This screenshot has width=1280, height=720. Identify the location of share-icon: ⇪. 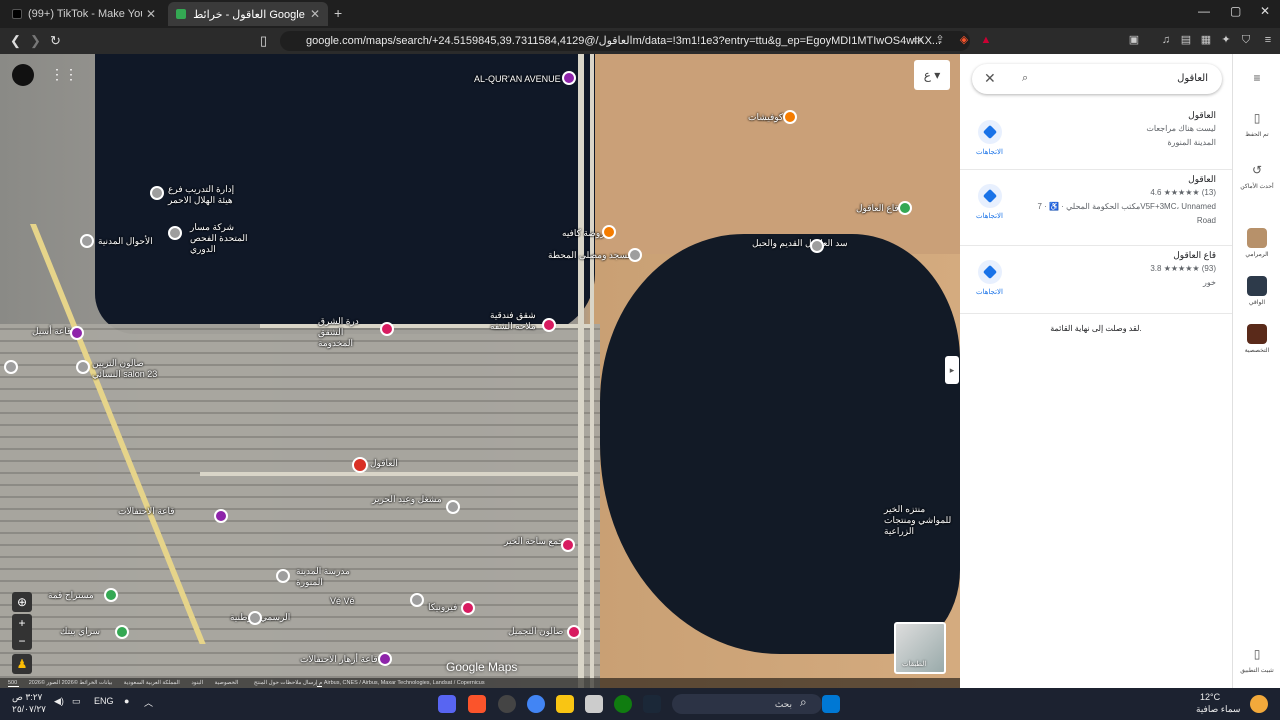
(940, 40).